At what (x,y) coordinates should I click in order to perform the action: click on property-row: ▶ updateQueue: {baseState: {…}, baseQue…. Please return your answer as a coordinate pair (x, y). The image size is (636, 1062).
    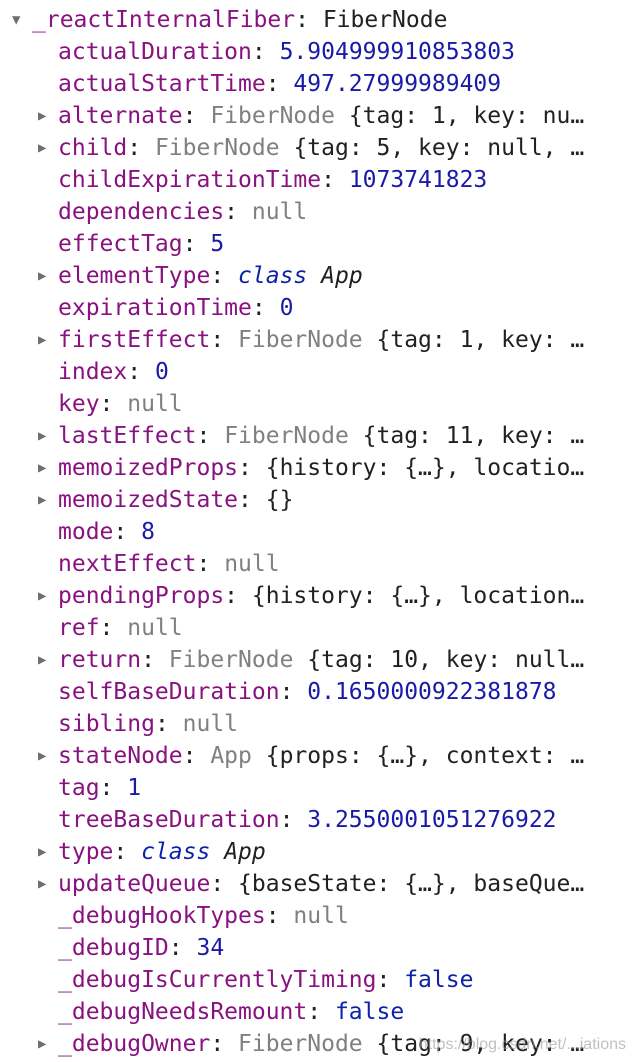
    Looking at the image, I should click on (318, 884).